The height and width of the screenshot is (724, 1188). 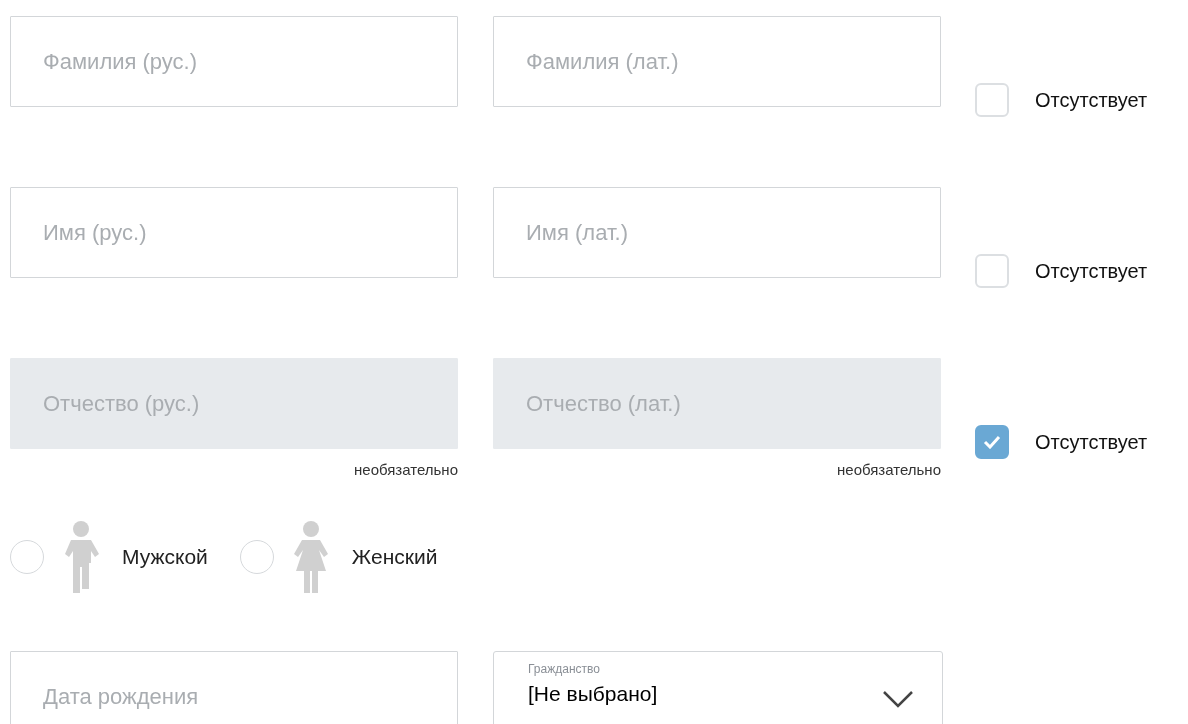 I want to click on boy-figure-icon, so click(x=81, y=556).